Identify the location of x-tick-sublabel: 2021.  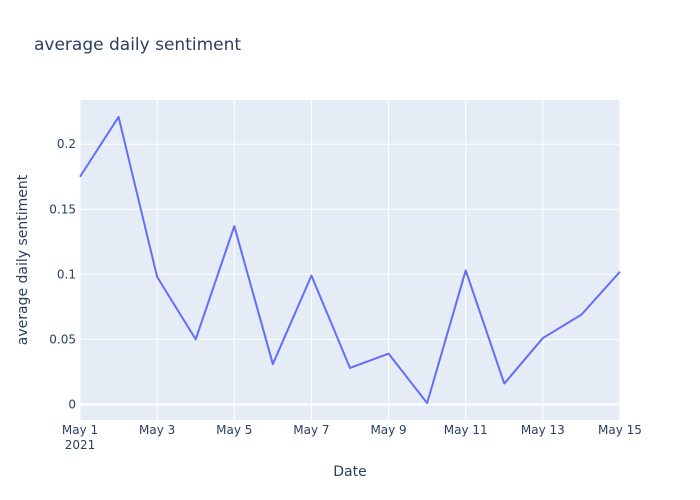
(80, 445).